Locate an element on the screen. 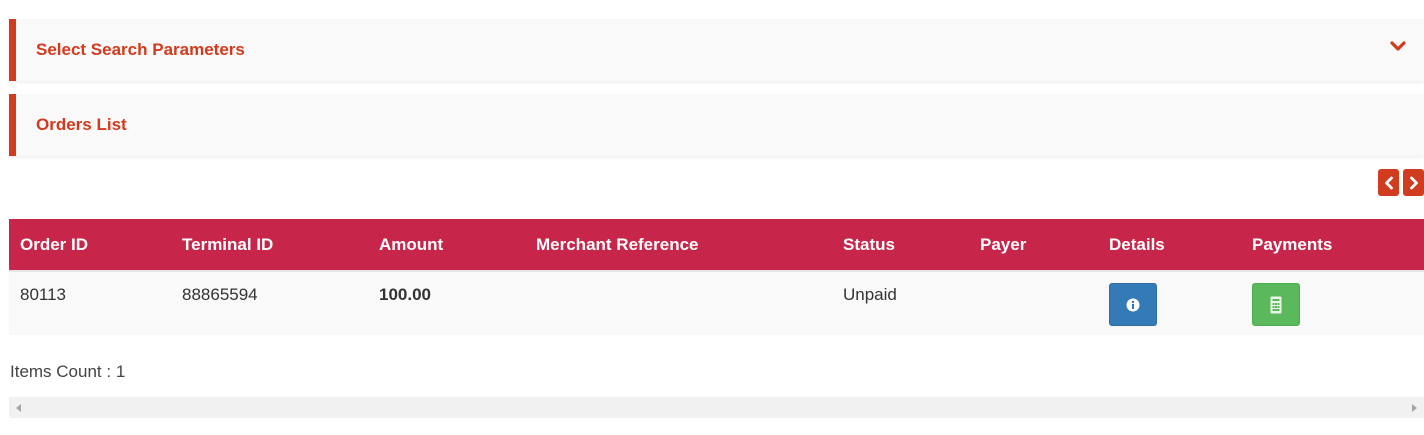 The height and width of the screenshot is (435, 1424). info-icon is located at coordinates (1133, 304).